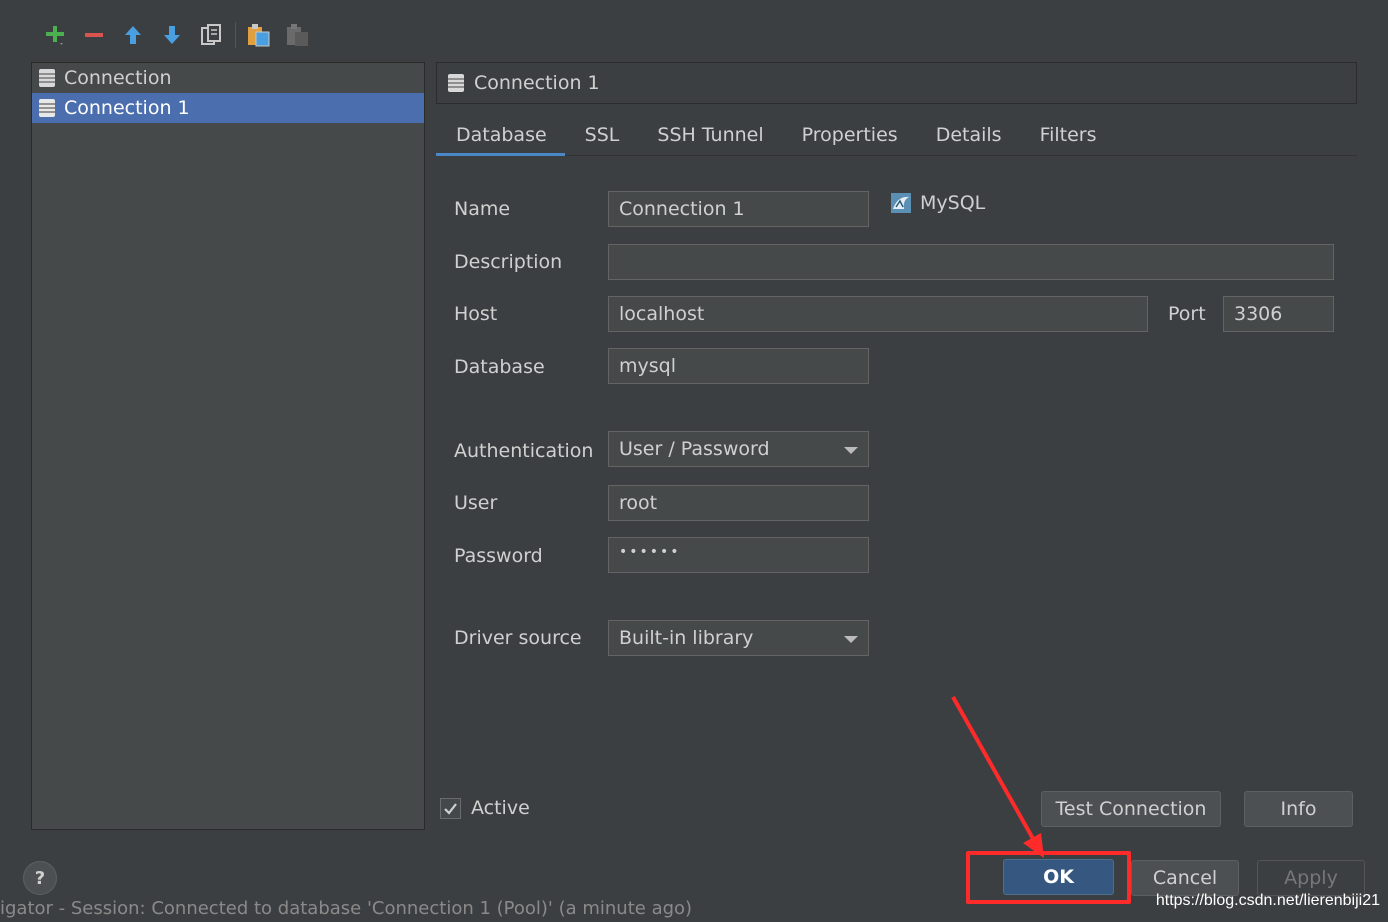 Image resolution: width=1388 pixels, height=922 pixels. I want to click on annotation-highlight-box, so click(1048, 877).